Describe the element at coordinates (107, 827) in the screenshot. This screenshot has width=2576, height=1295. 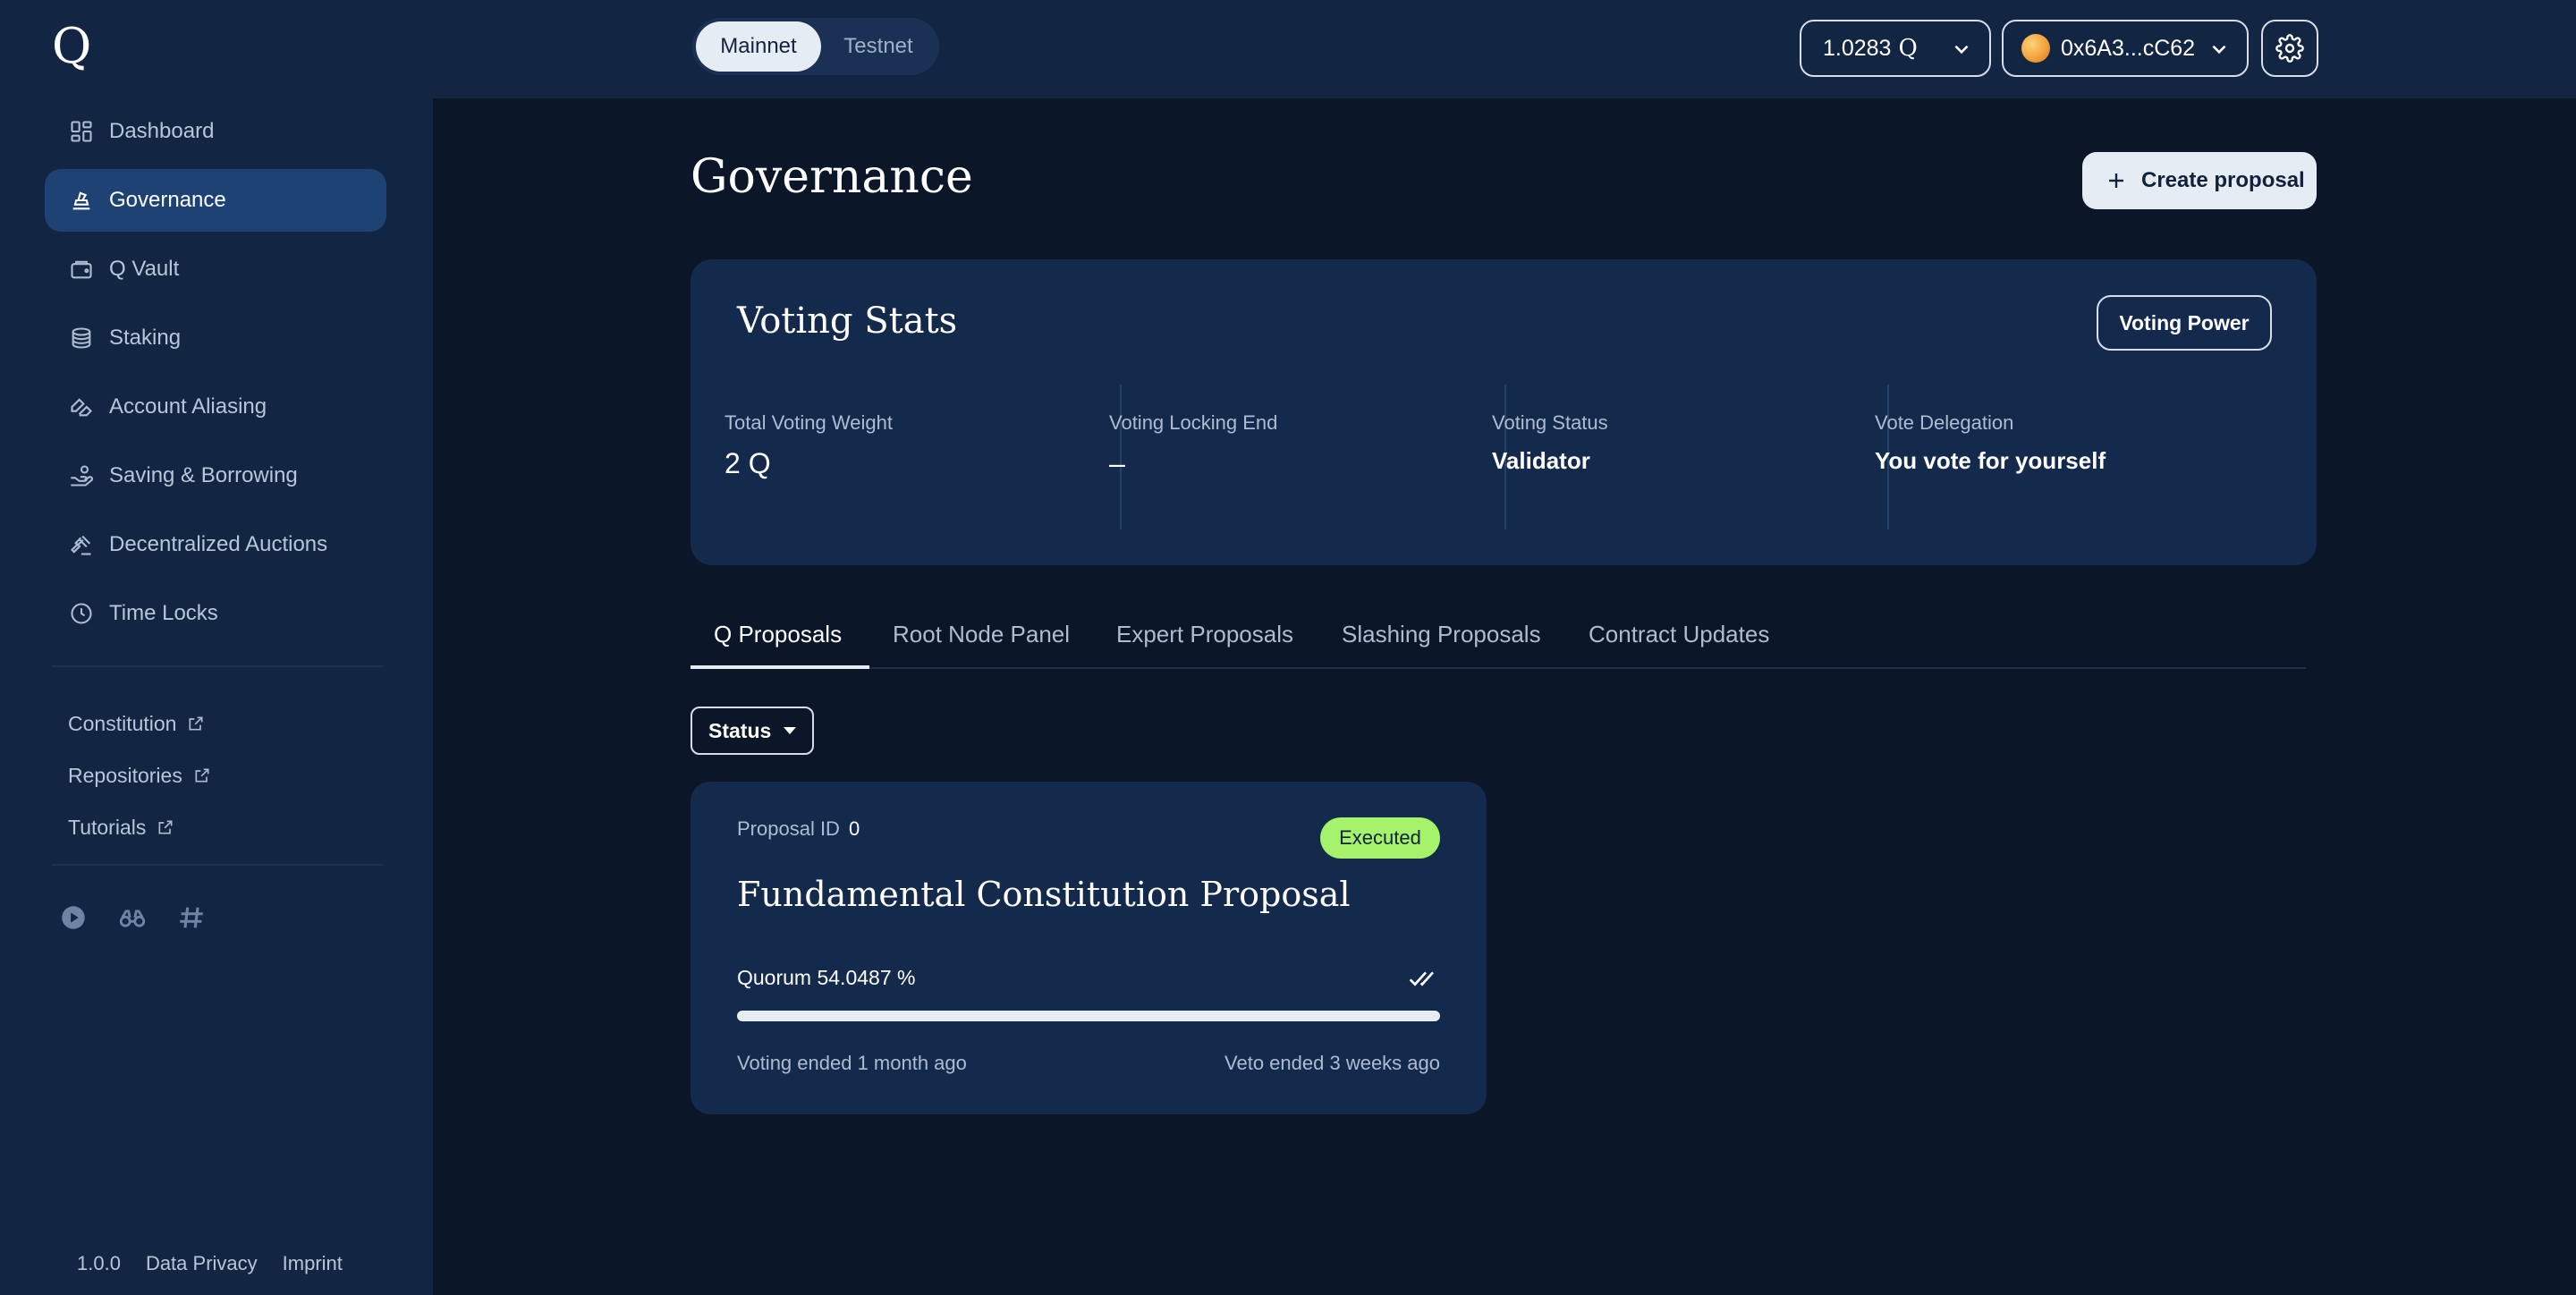
I see `tutorials-link-label: Tutorials` at that location.